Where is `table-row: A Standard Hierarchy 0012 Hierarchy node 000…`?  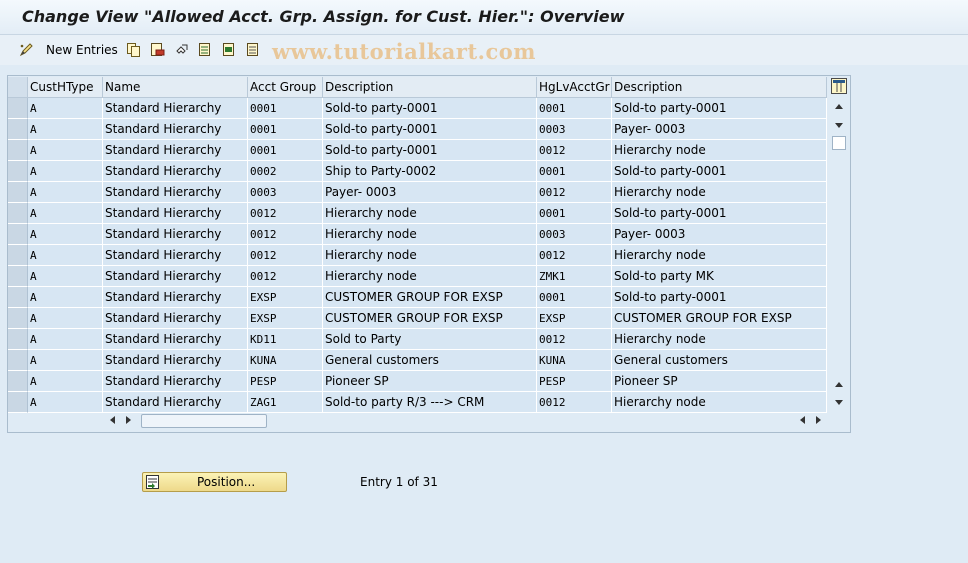
table-row: A Standard Hierarchy 0012 Hierarchy node 000… is located at coordinates (417, 234).